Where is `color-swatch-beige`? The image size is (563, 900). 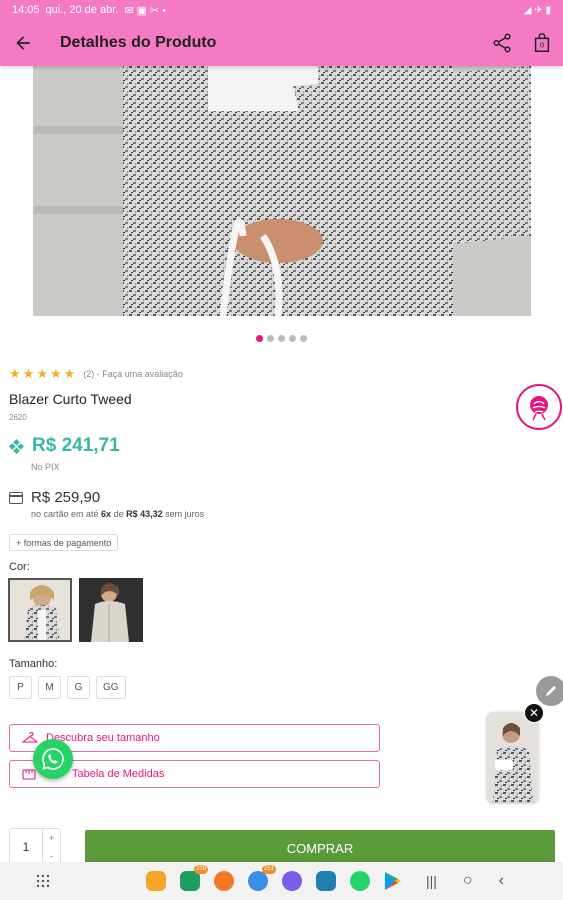
color-swatch-beige is located at coordinates (111, 610).